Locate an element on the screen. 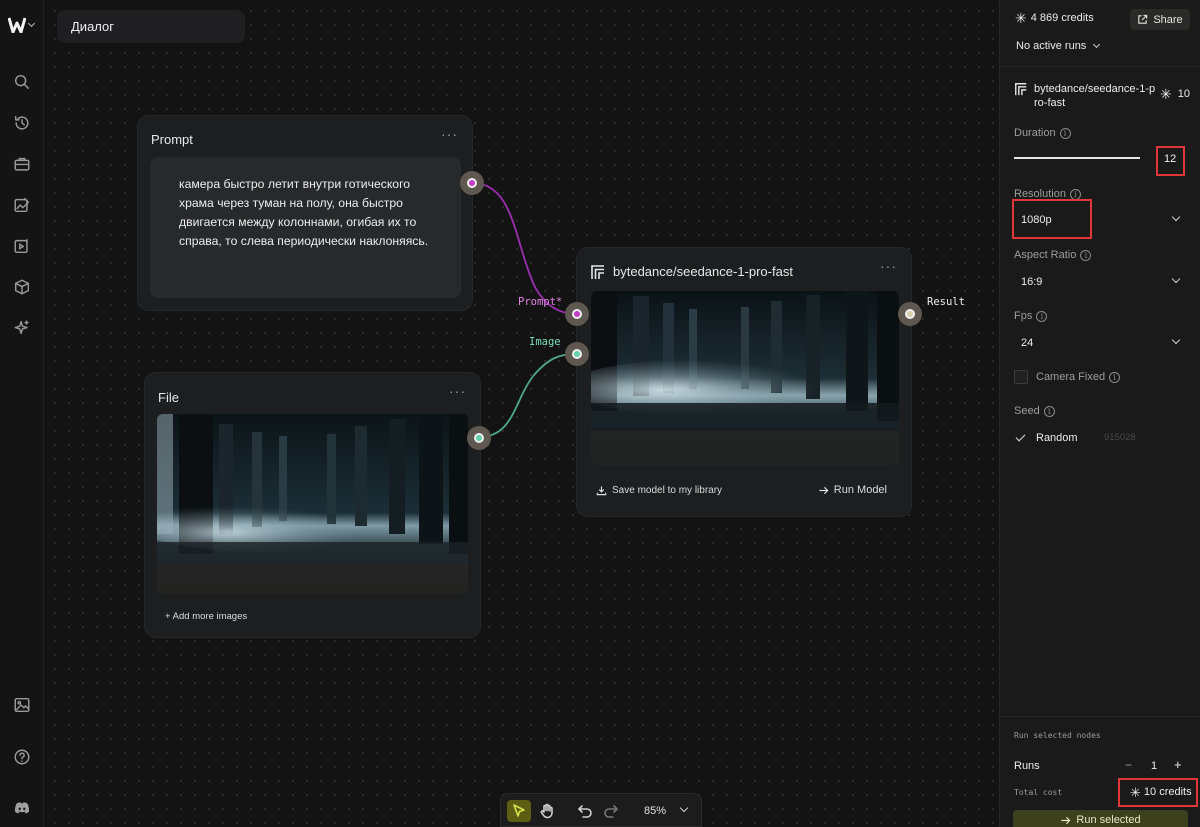 Image resolution: width=1200 pixels, height=827 pixels. resolution-chevron-down-icon is located at coordinates (1176, 217).